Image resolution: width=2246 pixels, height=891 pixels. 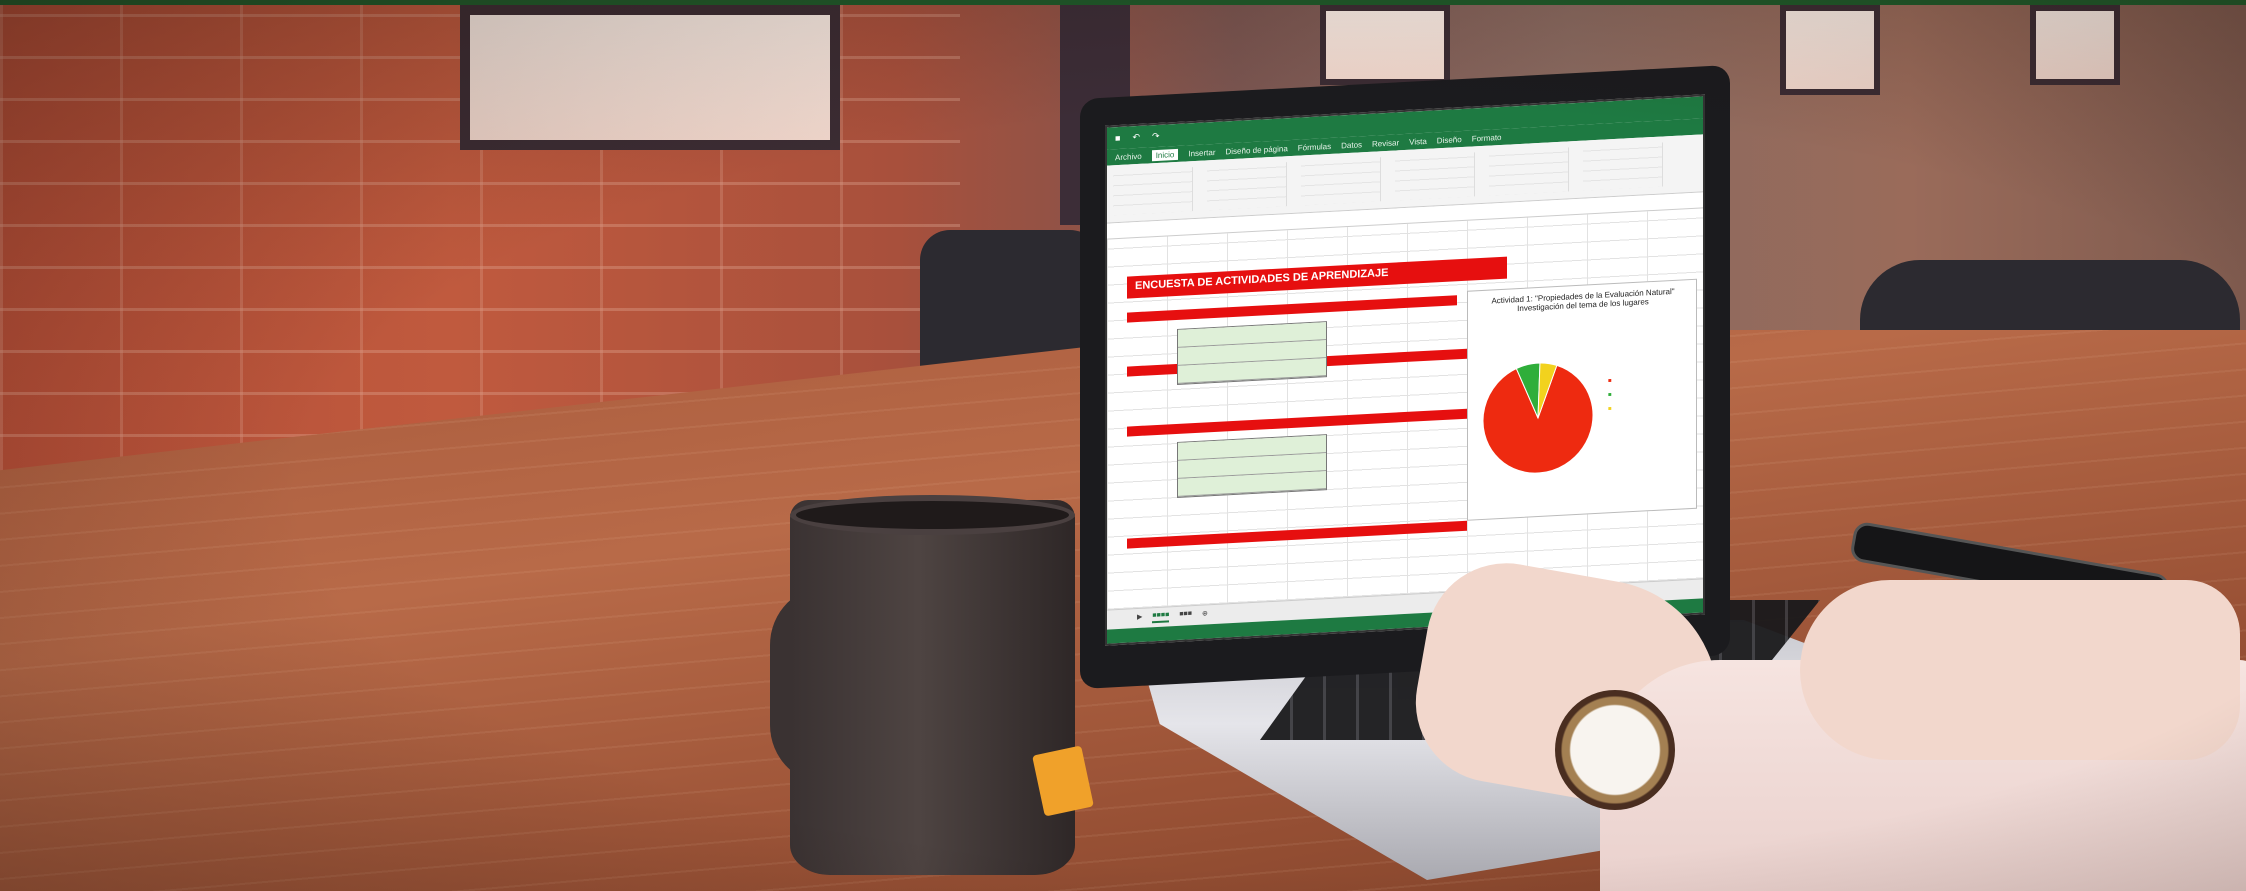 What do you see at coordinates (1161, 617) in the screenshot?
I see `sheet-tab-active: ■■■■` at bounding box center [1161, 617].